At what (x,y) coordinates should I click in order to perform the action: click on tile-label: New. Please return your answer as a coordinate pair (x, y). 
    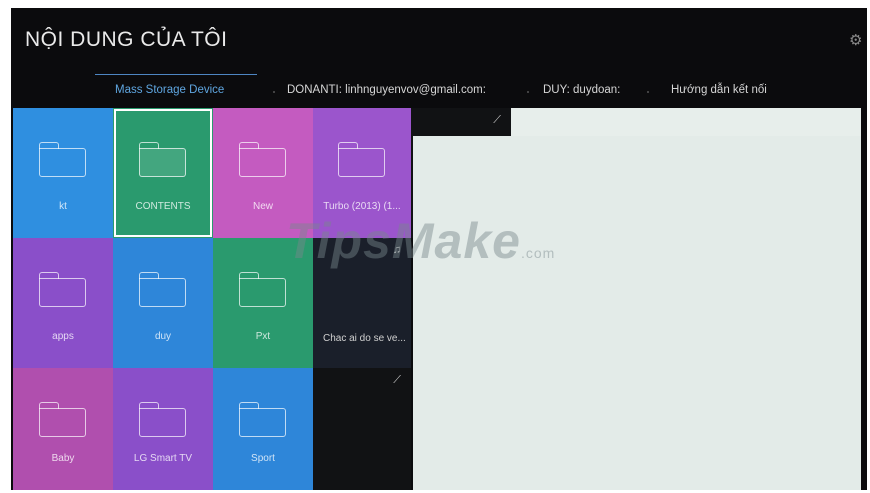
    Looking at the image, I should click on (262, 206).